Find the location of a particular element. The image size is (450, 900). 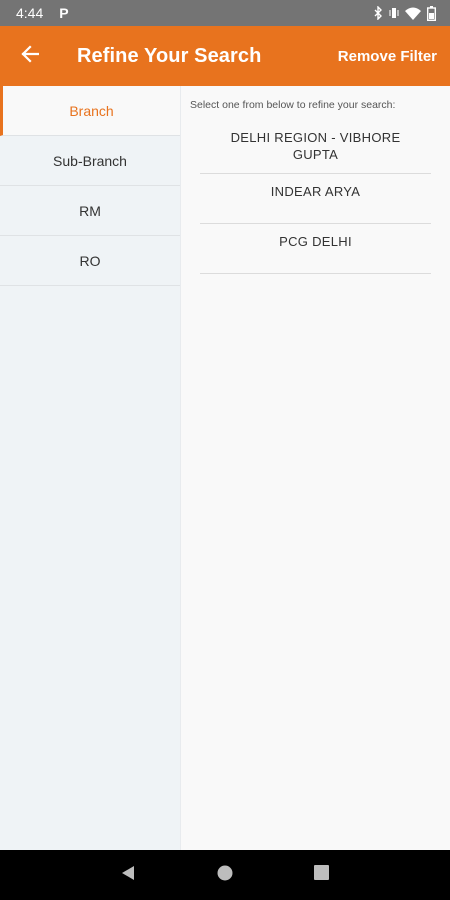

status-time: 4:44 is located at coordinates (30, 13).